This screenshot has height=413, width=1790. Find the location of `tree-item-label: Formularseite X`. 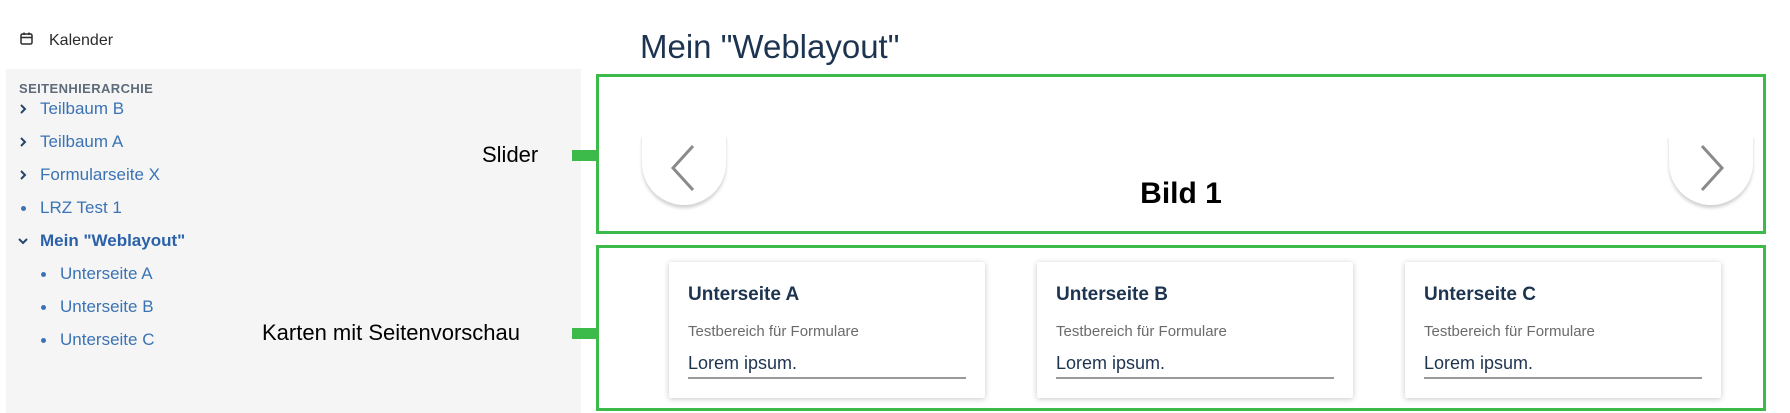

tree-item-label: Formularseite X is located at coordinates (100, 174).